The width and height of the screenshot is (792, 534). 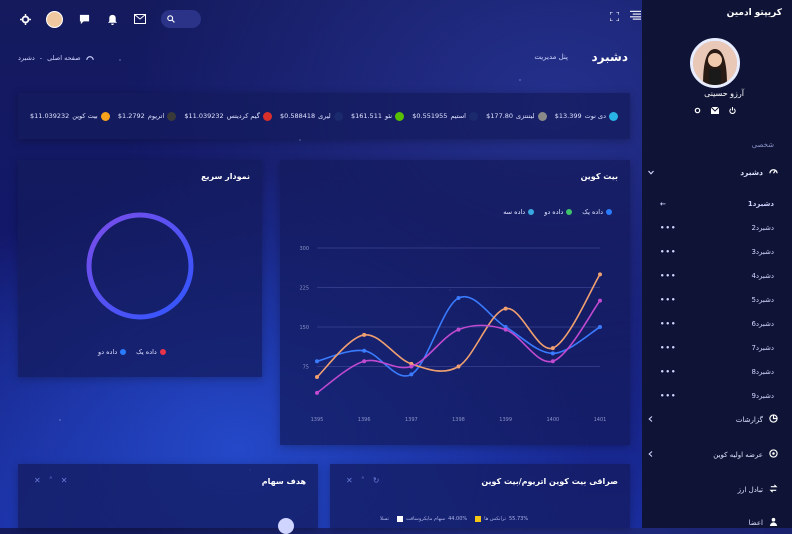 What do you see at coordinates (430, 116) in the screenshot?
I see `ticker-value: $0.551955` at bounding box center [430, 116].